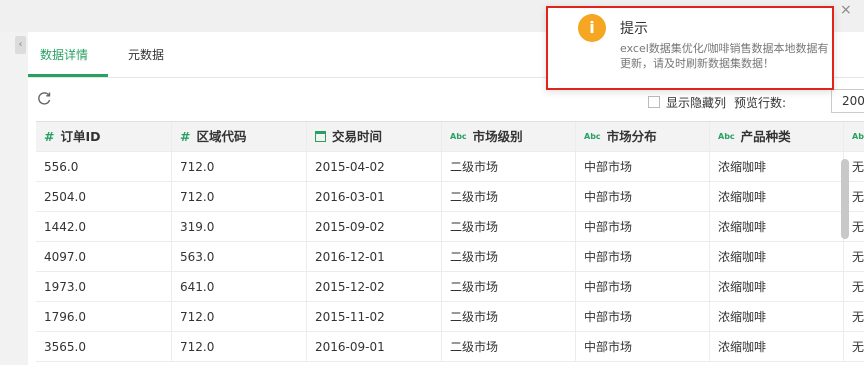 Image resolution: width=864 pixels, height=365 pixels. What do you see at coordinates (68, 75) in the screenshot?
I see `active-tab-indicator` at bounding box center [68, 75].